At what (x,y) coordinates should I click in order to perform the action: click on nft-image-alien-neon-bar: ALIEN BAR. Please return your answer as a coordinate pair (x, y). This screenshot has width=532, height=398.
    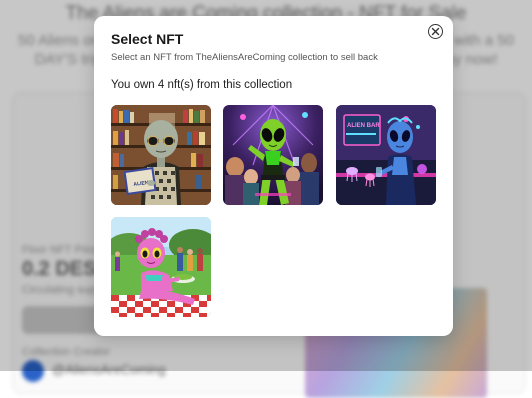
    Looking at the image, I should click on (386, 155).